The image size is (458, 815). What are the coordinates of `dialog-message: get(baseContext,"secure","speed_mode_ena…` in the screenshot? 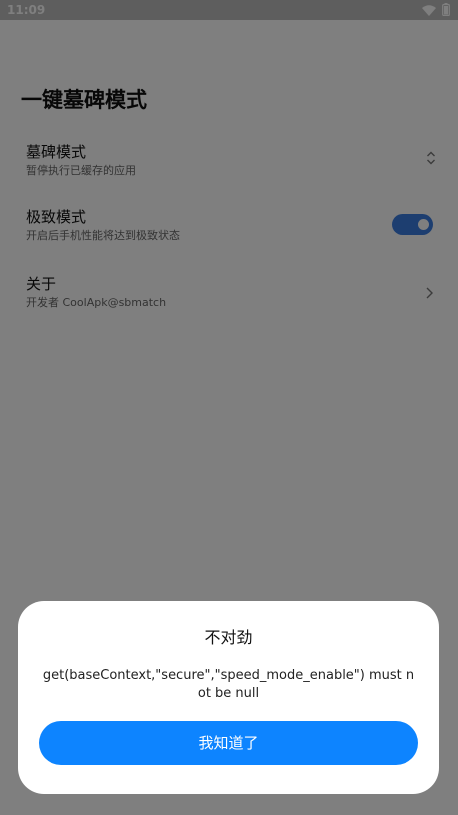 It's located at (228, 684).